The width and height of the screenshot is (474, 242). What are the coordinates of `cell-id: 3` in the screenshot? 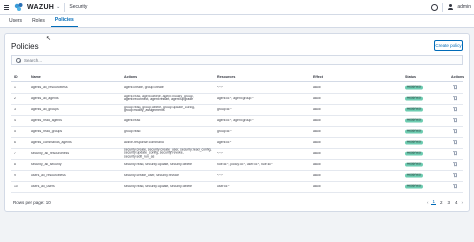 It's located at (15, 109).